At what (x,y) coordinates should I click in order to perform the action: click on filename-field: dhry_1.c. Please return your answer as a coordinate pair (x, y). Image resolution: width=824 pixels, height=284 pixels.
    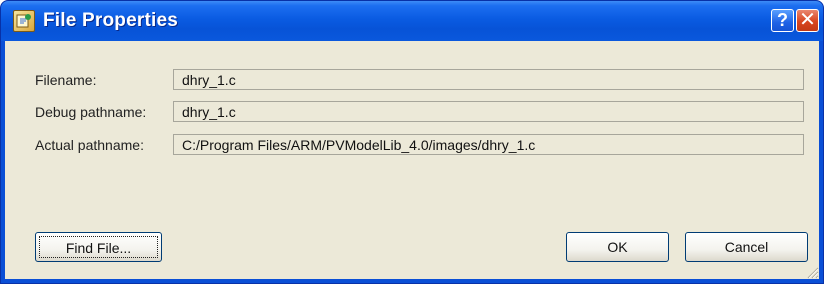
    Looking at the image, I should click on (488, 79).